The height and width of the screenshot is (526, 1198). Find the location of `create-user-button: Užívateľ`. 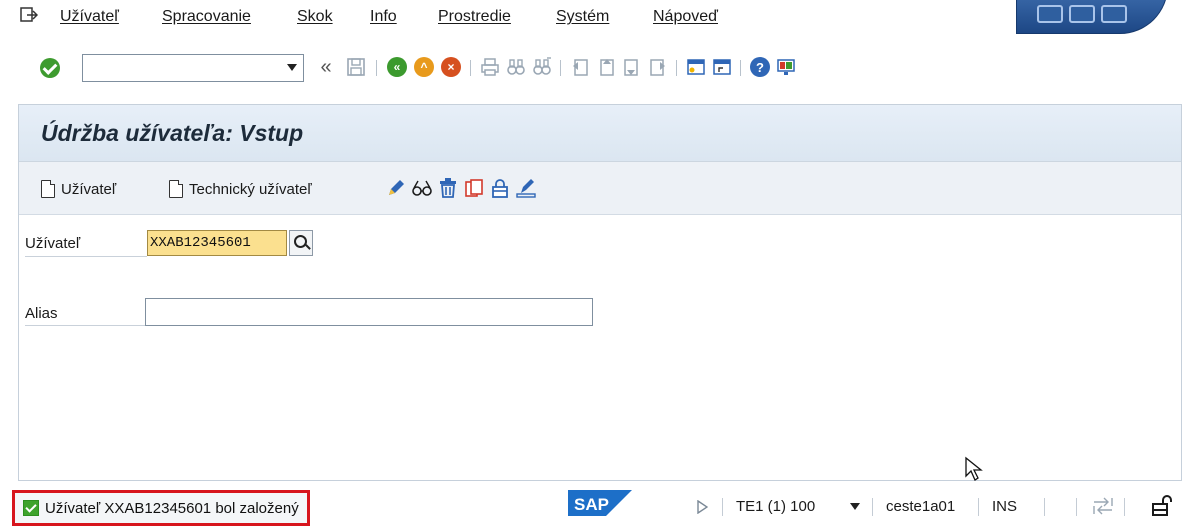

create-user-button: Užívateľ is located at coordinates (78, 189).